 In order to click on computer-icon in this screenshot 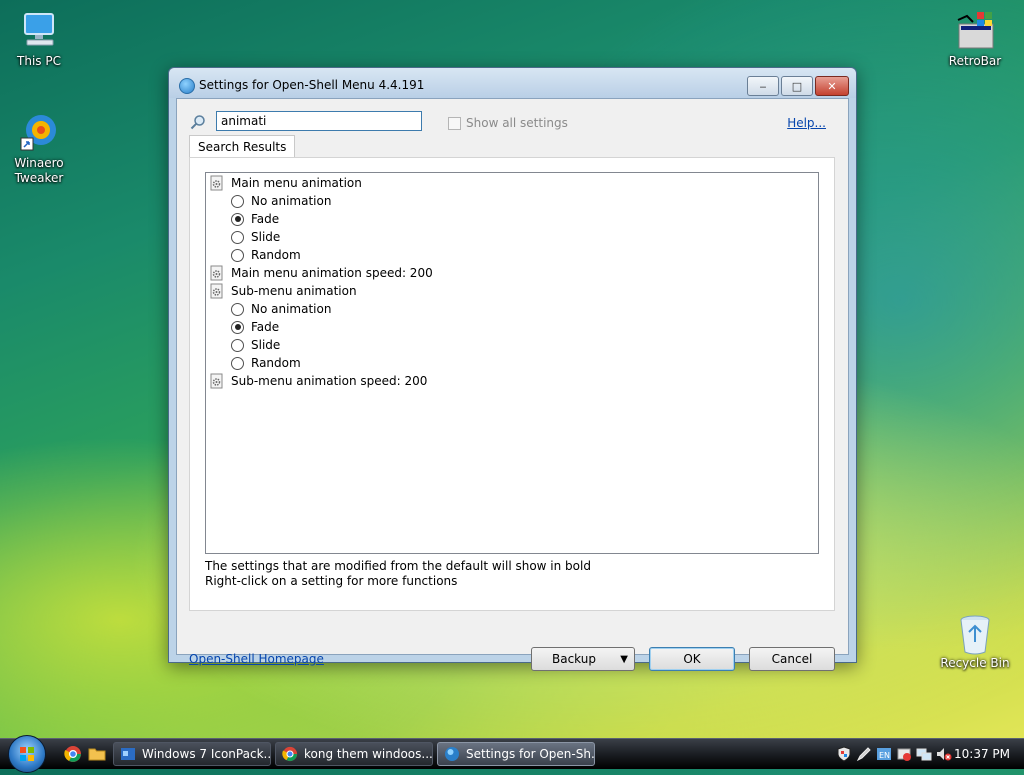, I will do `click(39, 30)`.